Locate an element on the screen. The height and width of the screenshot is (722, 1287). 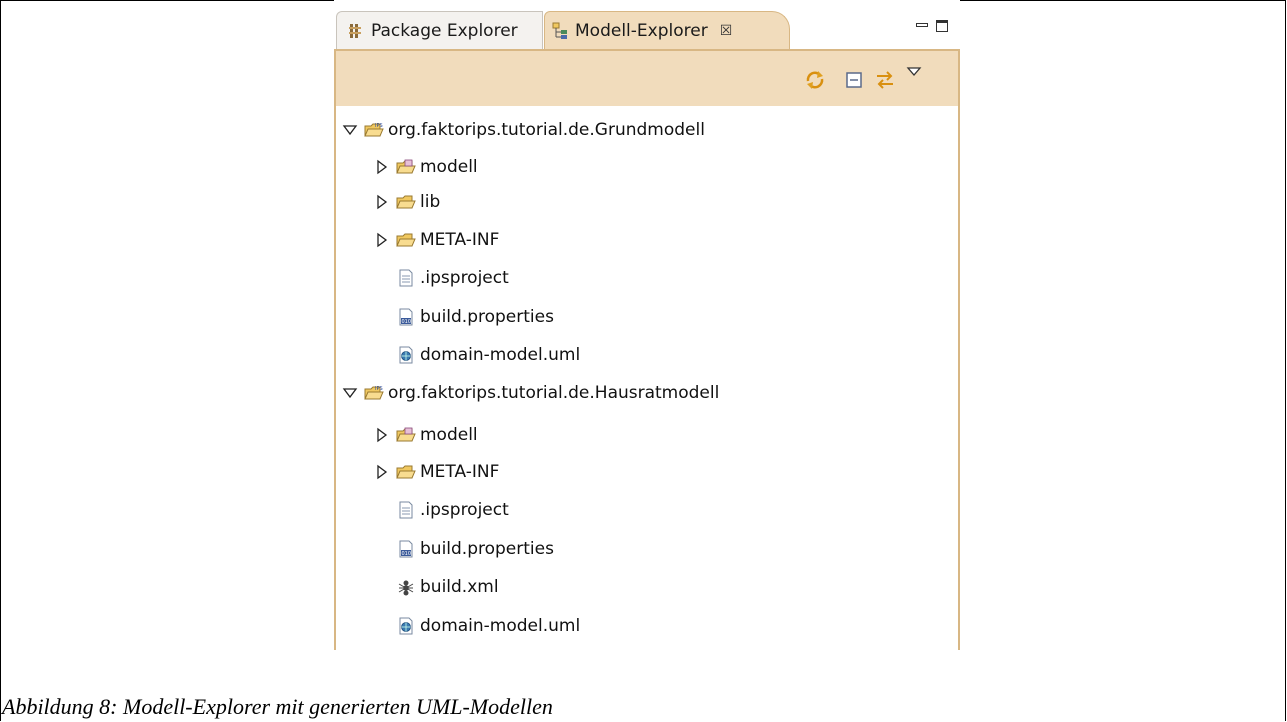
tree-item-label: org.faktorips.tutorial.de.Hausratmodell is located at coordinates (554, 393).